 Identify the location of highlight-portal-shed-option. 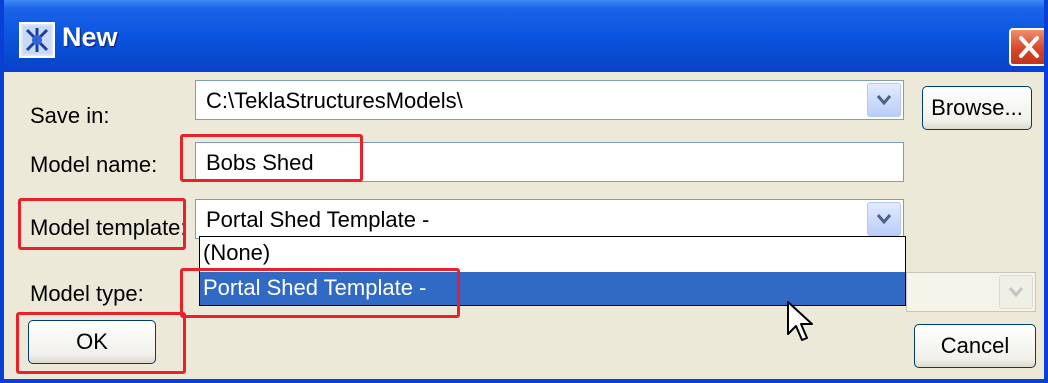
(320, 293).